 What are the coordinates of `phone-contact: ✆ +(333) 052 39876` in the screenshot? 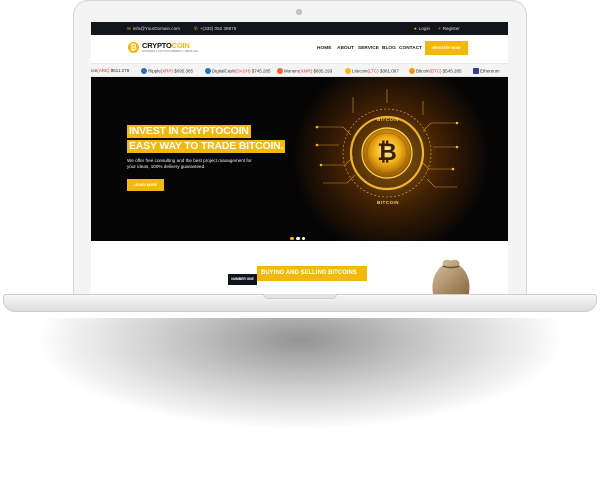 It's located at (215, 29).